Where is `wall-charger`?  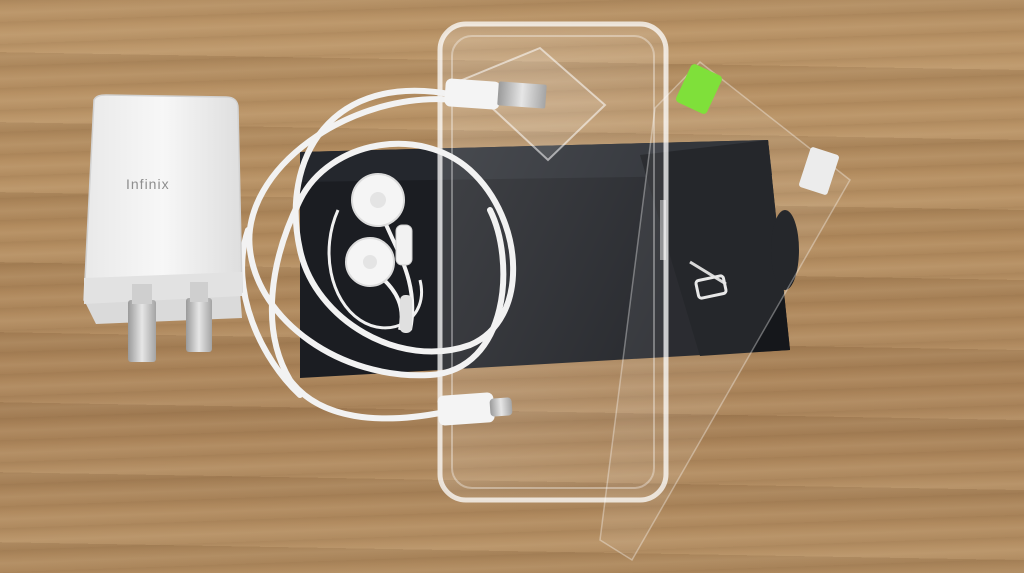
wall-charger is located at coordinates (163, 228).